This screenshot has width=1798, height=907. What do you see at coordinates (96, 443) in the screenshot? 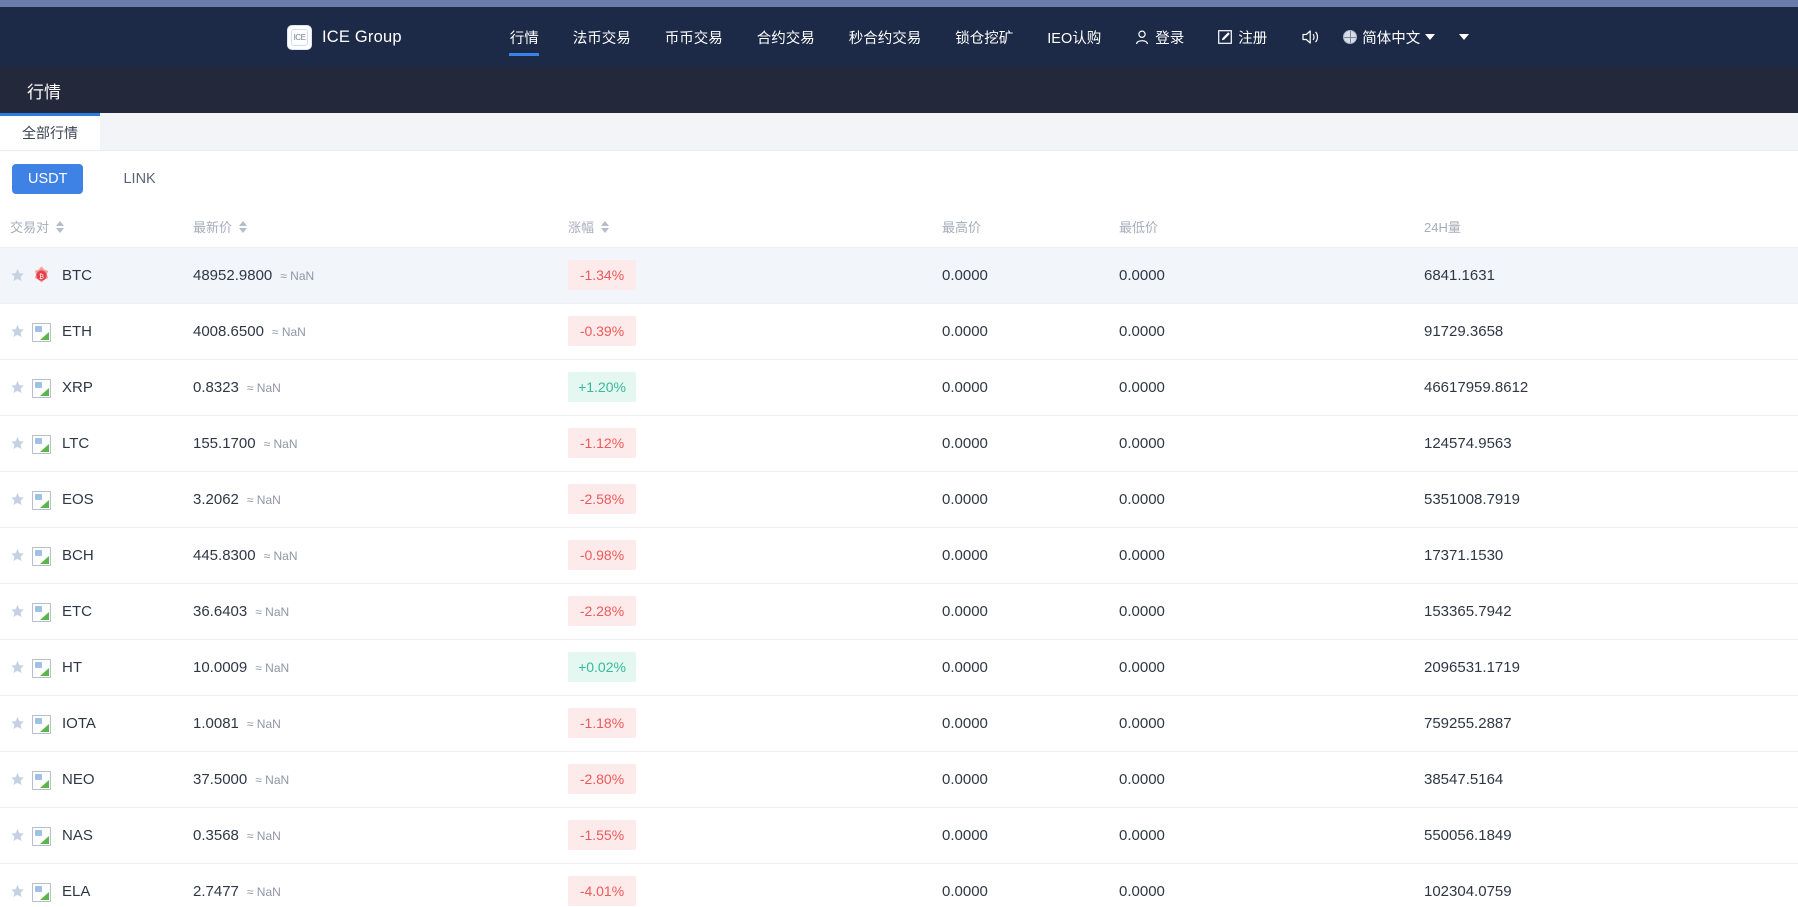
I see `cell-pair: LTC` at bounding box center [96, 443].